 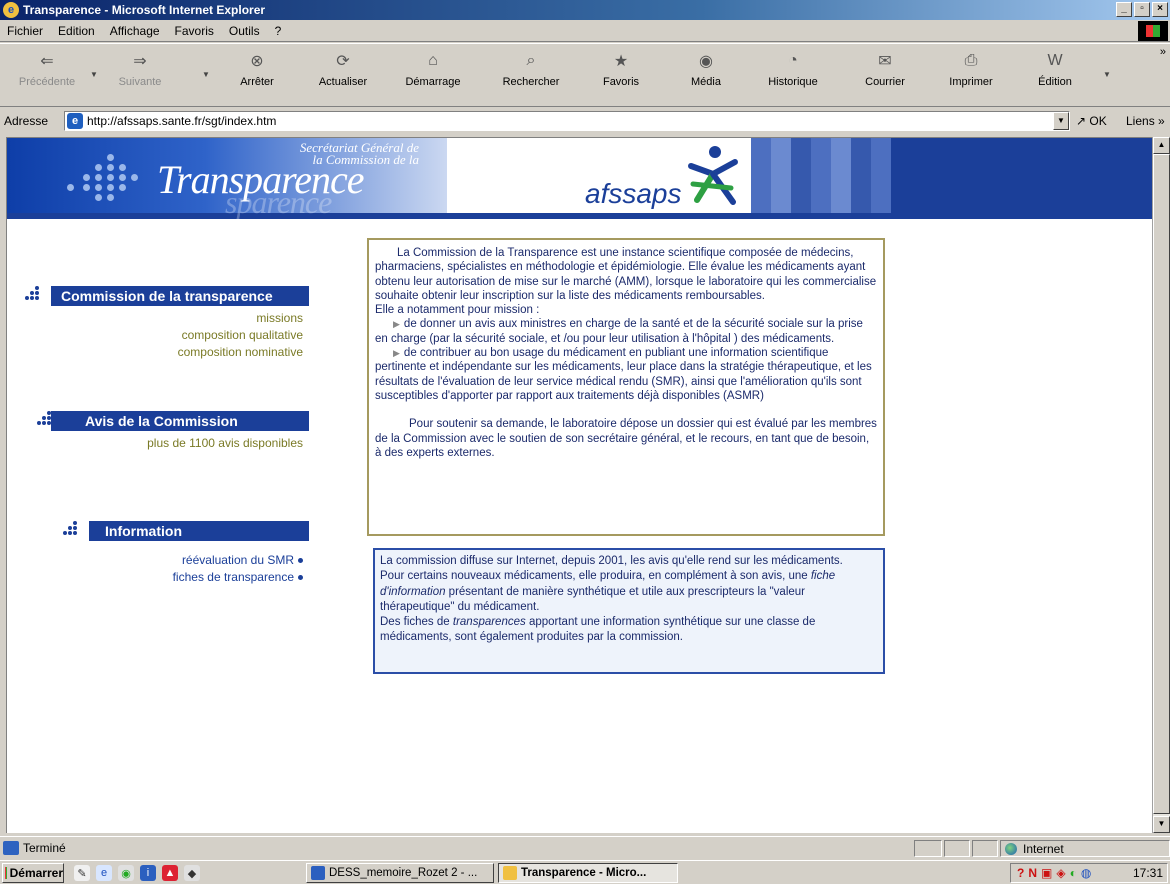 What do you see at coordinates (180, 296) in the screenshot?
I see `section-header-commission: Commission de la transparence` at bounding box center [180, 296].